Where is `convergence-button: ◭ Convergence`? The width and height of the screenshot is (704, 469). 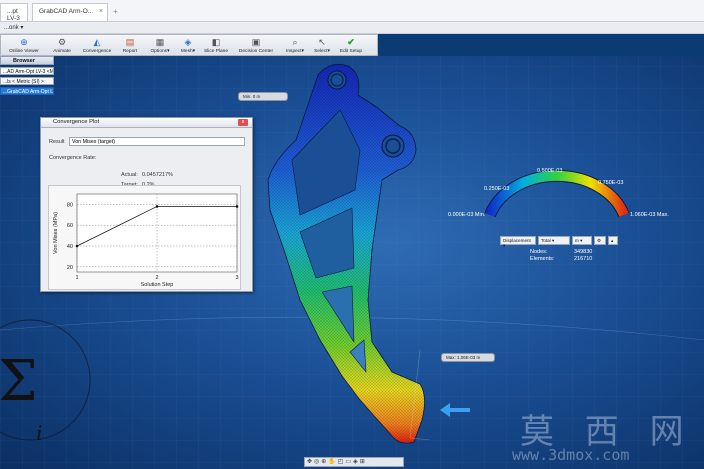 convergence-button: ◭ Convergence is located at coordinates (97, 46).